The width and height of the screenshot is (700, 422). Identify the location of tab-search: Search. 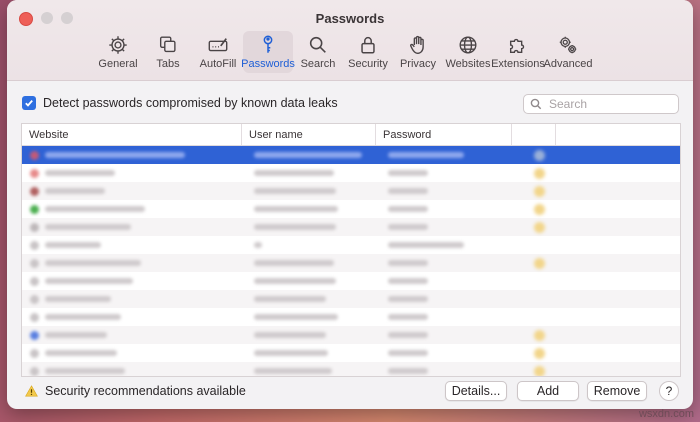
(318, 52).